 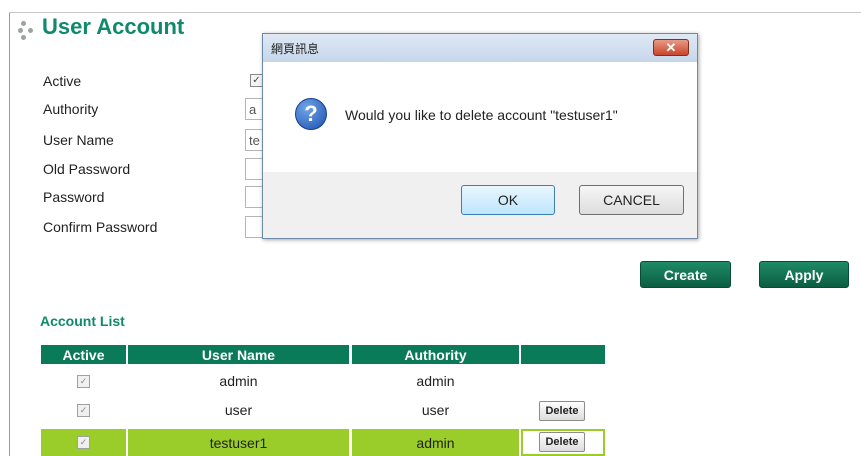 I want to click on active-label: Active, so click(x=62, y=81).